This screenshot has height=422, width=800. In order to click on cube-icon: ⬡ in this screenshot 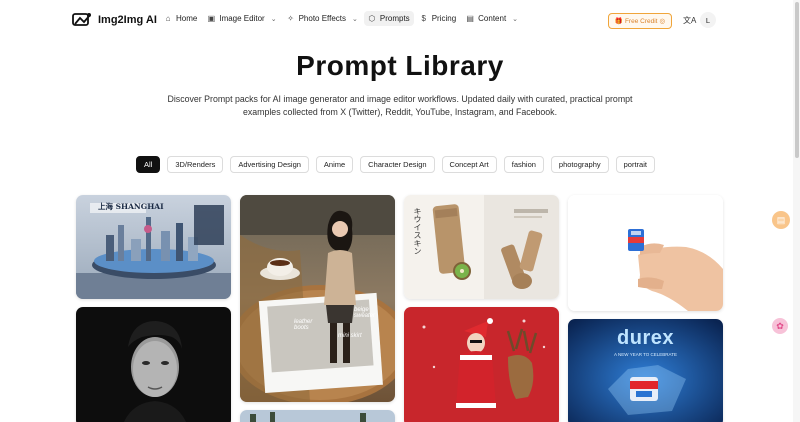, I will do `click(372, 18)`.